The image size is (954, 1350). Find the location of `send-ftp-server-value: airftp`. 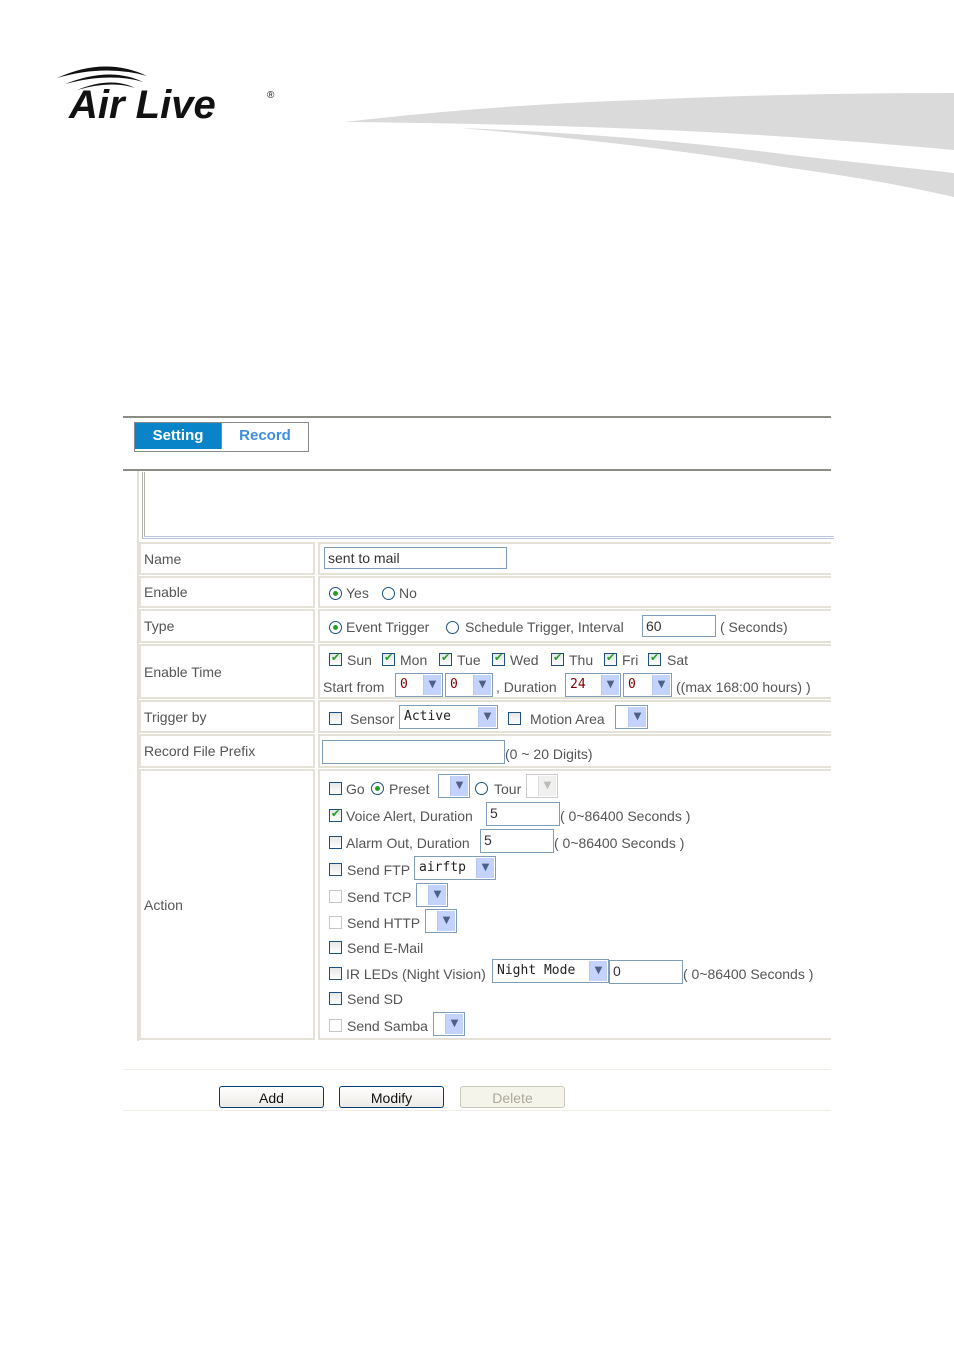

send-ftp-server-value: airftp is located at coordinates (442, 867).